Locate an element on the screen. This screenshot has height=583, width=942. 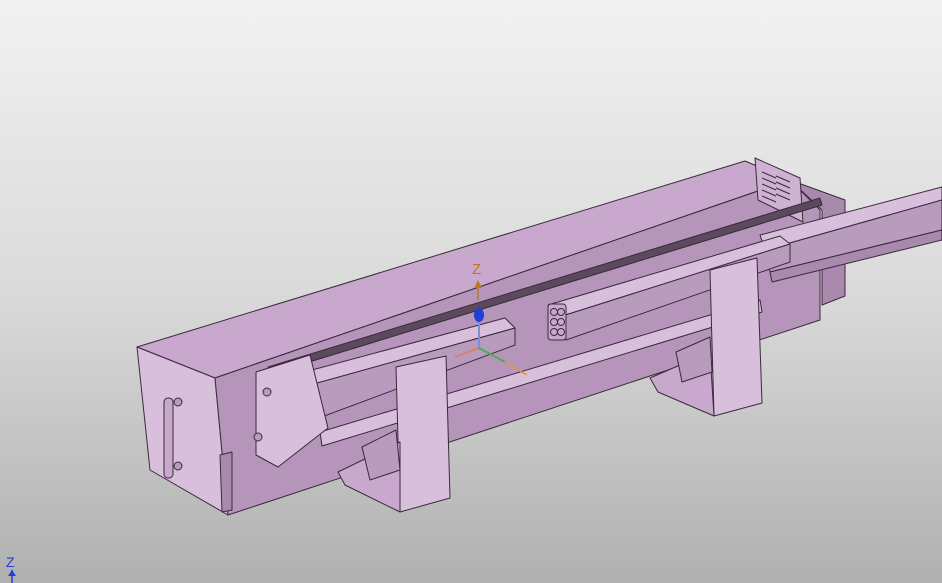
corner-axis-icon is located at coordinates (12, 576).